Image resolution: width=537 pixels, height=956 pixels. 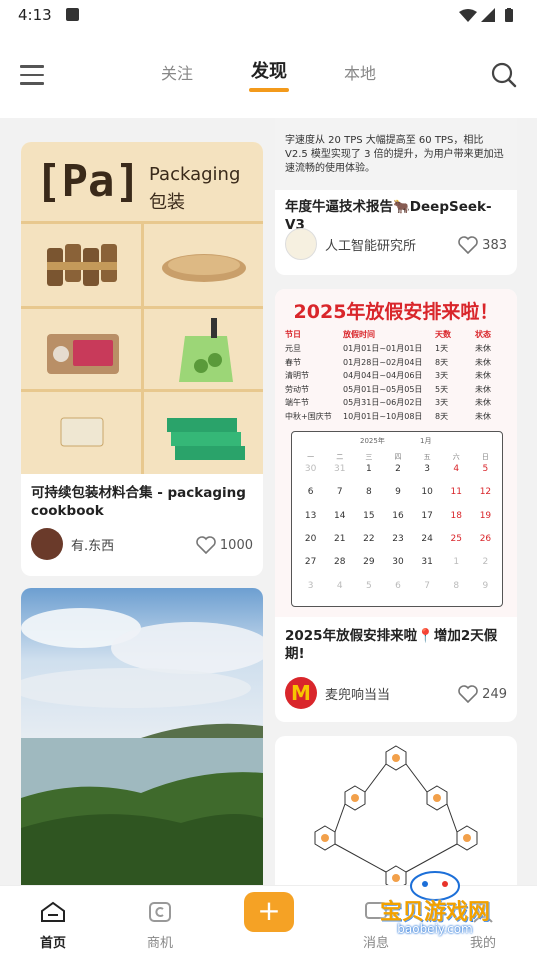 What do you see at coordinates (35, 15) in the screenshot?
I see `status-time: 4:13` at bounding box center [35, 15].